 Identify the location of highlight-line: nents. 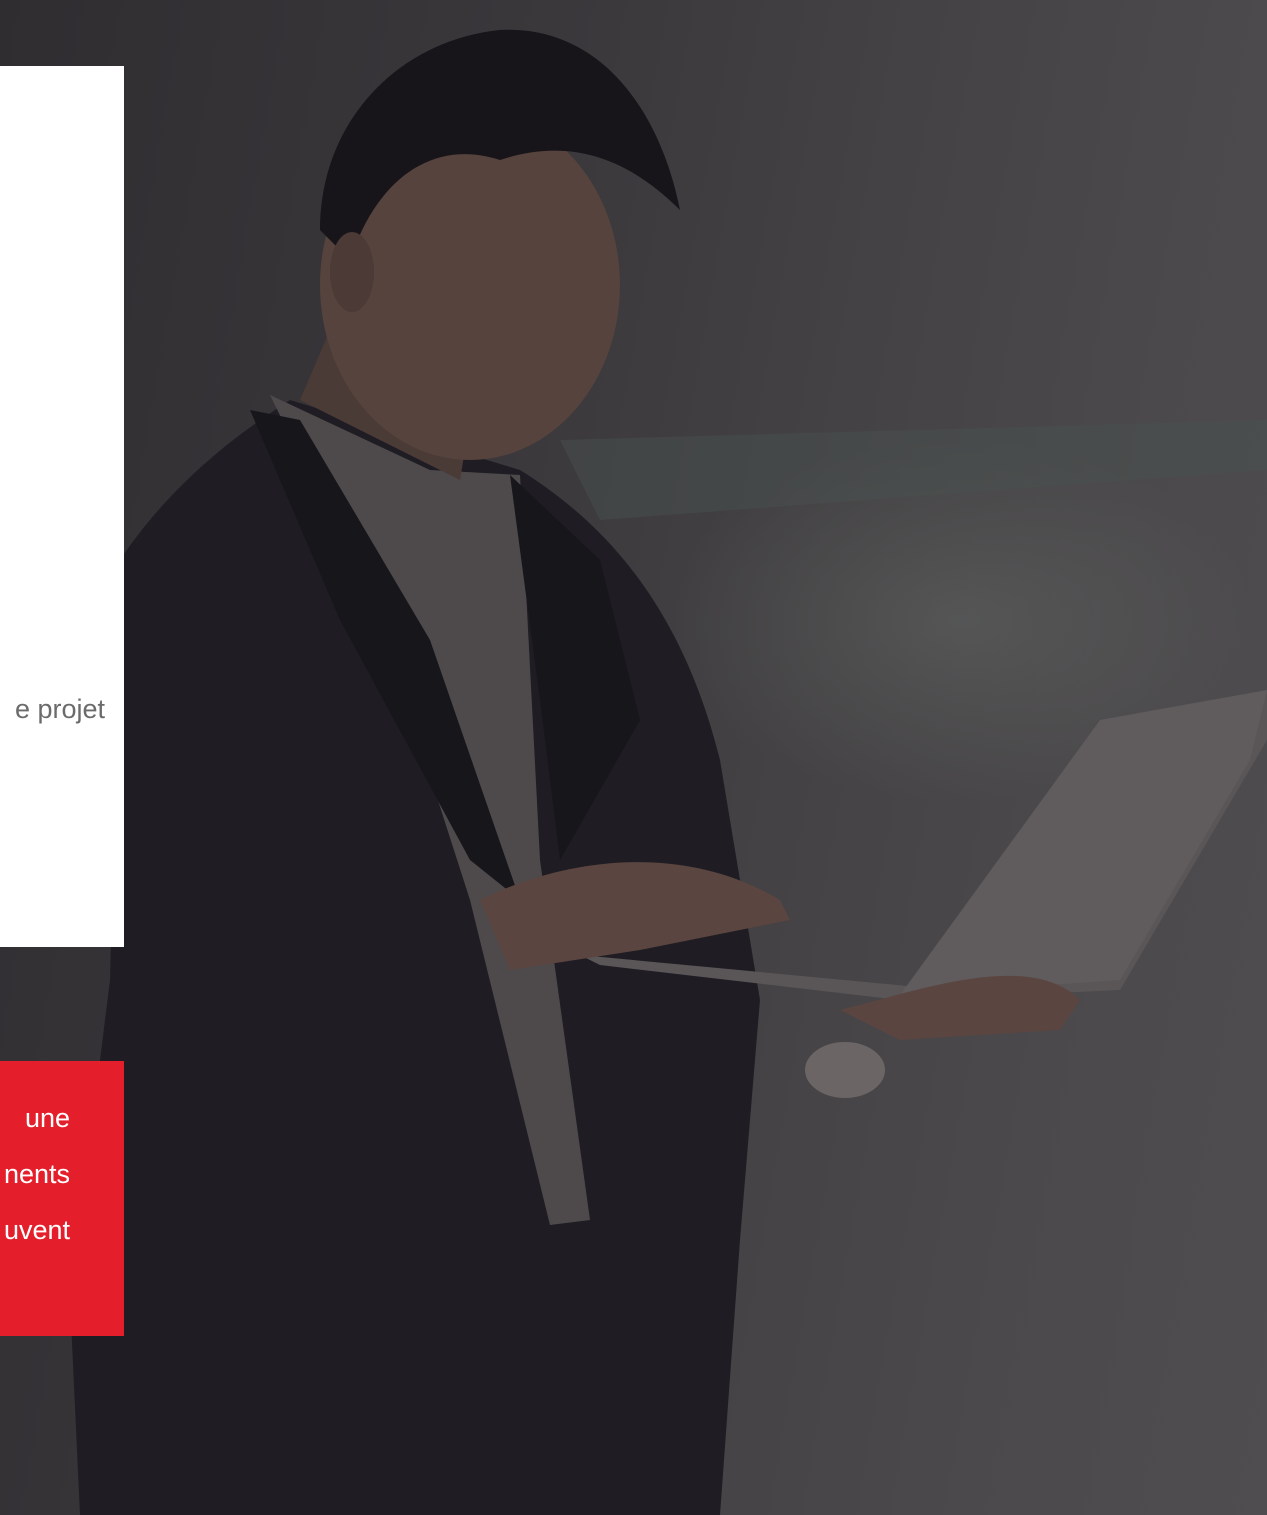
(36, 1174).